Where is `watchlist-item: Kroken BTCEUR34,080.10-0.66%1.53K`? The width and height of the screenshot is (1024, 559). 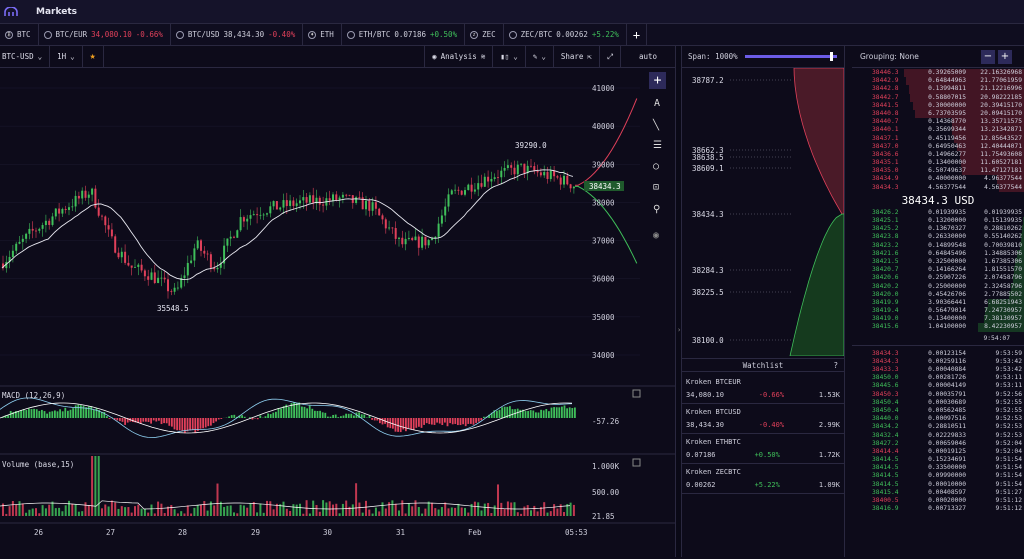
watchlist-item: Kroken BTCEUR34,080.10-0.66%1.53K is located at coordinates (763, 389).